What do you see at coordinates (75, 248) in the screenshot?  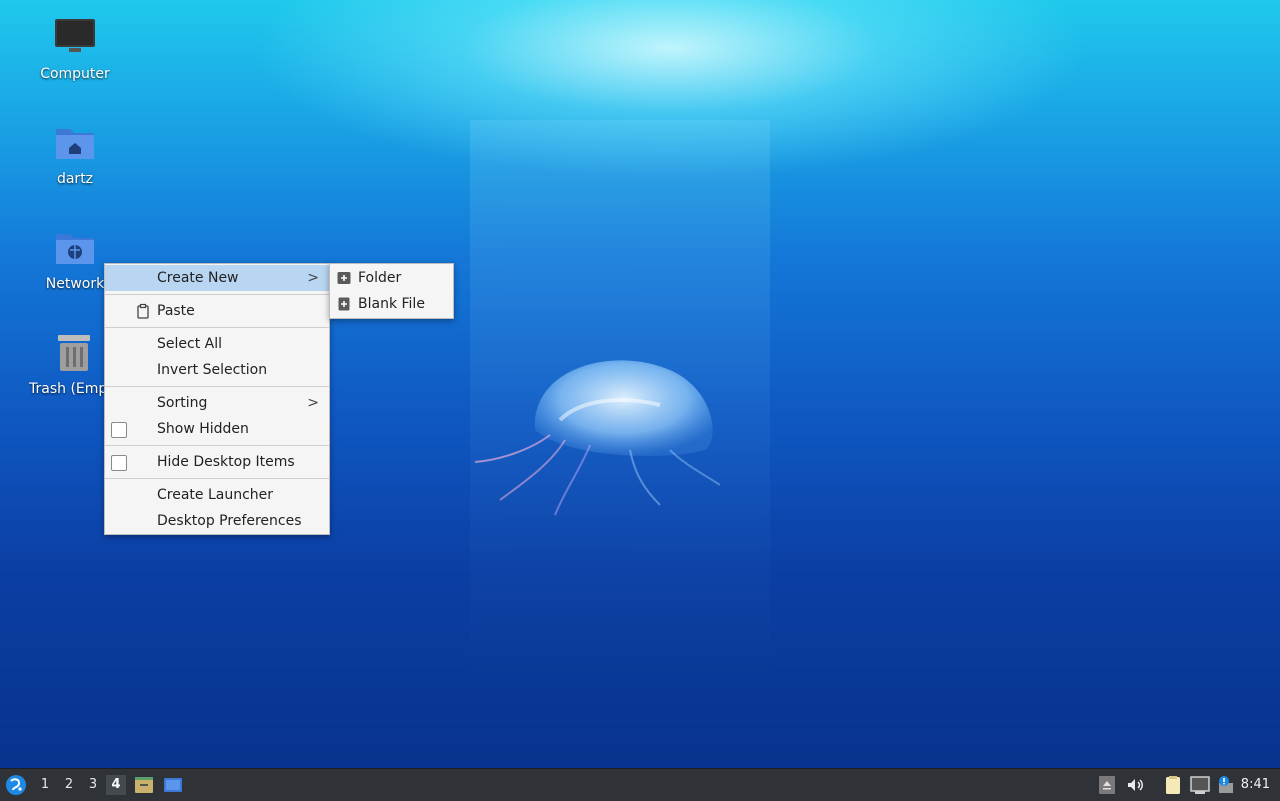 I see `network-folder-icon` at bounding box center [75, 248].